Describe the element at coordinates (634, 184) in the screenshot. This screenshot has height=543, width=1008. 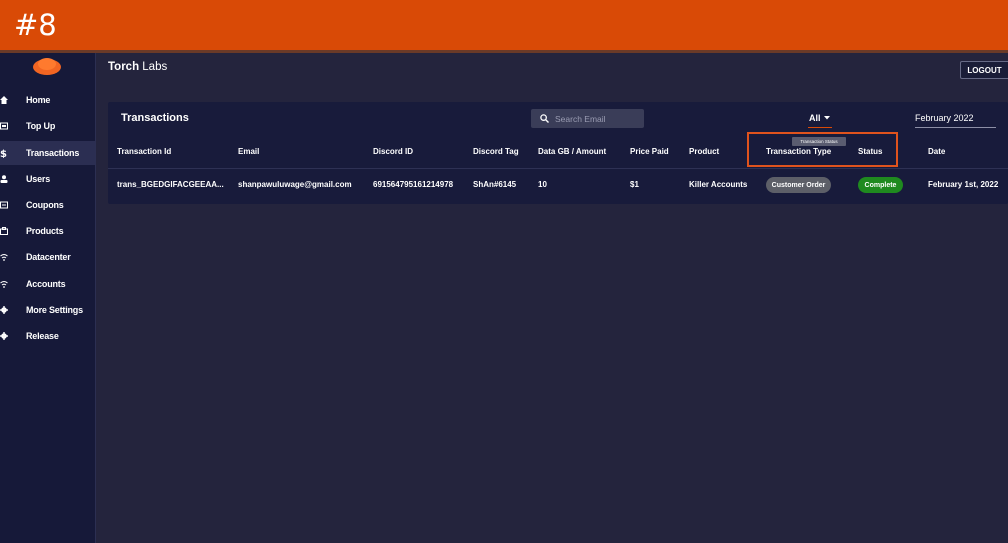
I see `cell-price: $1` at that location.